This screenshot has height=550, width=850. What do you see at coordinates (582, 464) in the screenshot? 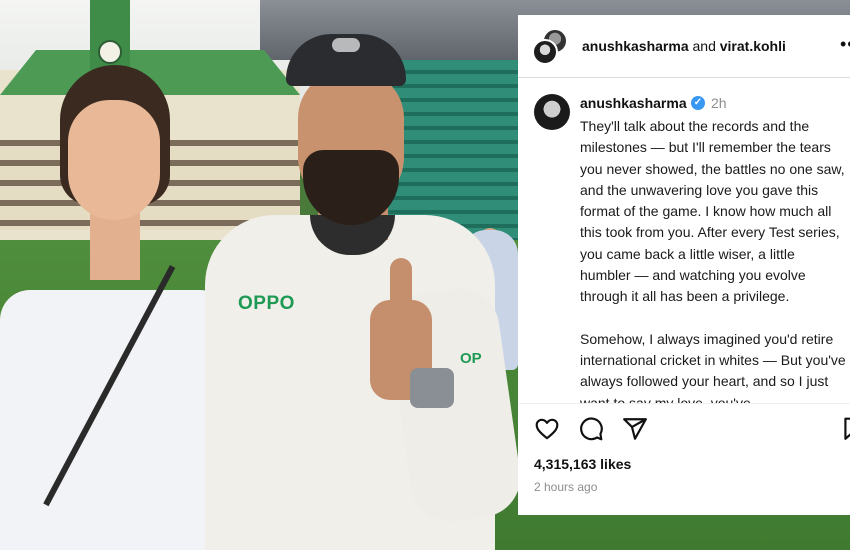
I see `likes-count: 4,315,163 likes` at bounding box center [582, 464].